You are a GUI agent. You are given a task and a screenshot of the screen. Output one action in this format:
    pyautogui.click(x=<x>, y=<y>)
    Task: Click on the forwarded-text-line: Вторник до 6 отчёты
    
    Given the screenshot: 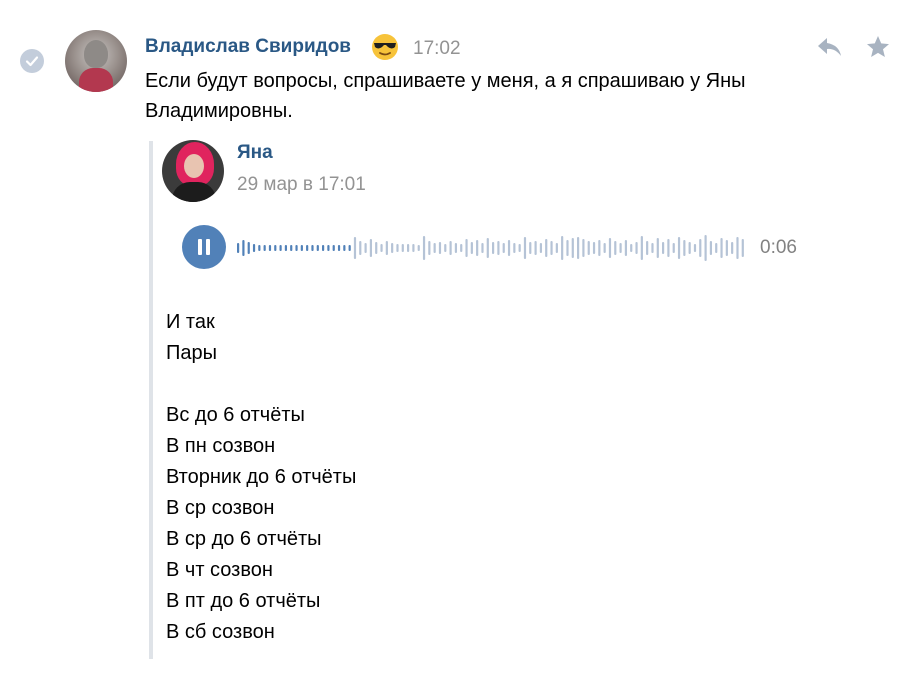 What is the action you would take?
    pyautogui.click(x=261, y=477)
    